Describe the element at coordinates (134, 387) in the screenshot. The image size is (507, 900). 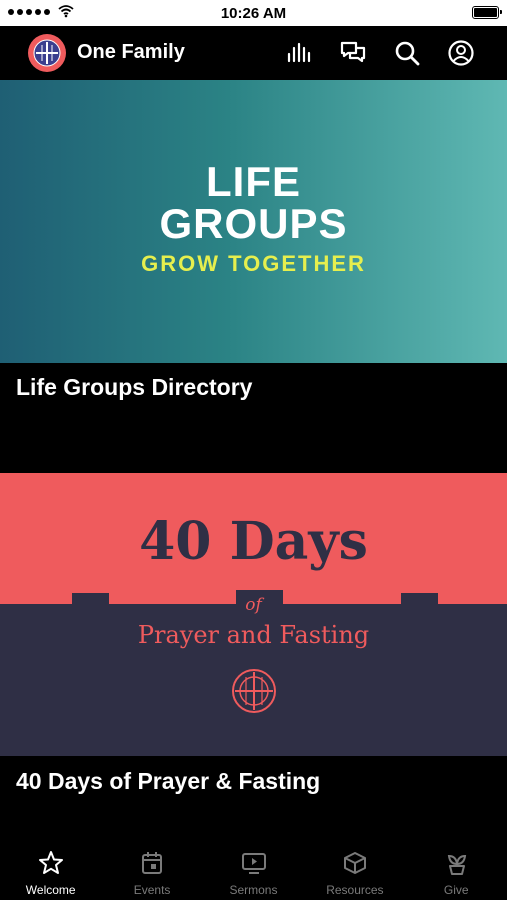
I see `card-title-life-groups: Life Groups Directory` at that location.